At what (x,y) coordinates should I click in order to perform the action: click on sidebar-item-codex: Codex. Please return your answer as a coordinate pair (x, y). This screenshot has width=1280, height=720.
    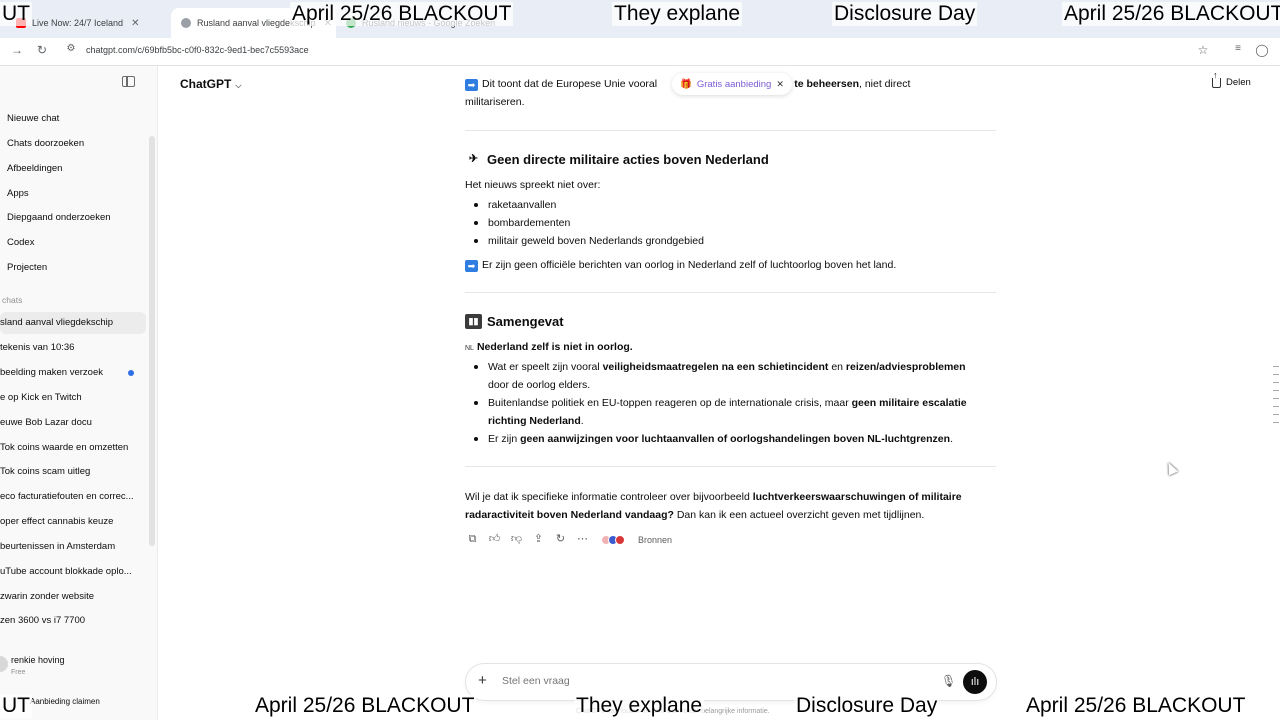
    Looking at the image, I should click on (73, 243).